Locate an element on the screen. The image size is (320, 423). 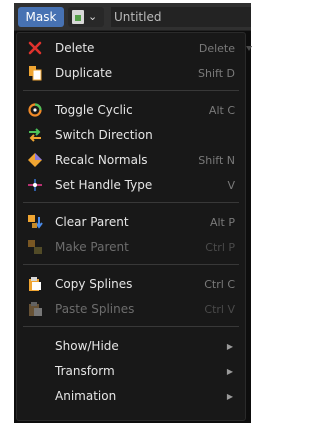
menu-item-label: Toggle Cyclic is located at coordinates (94, 110).